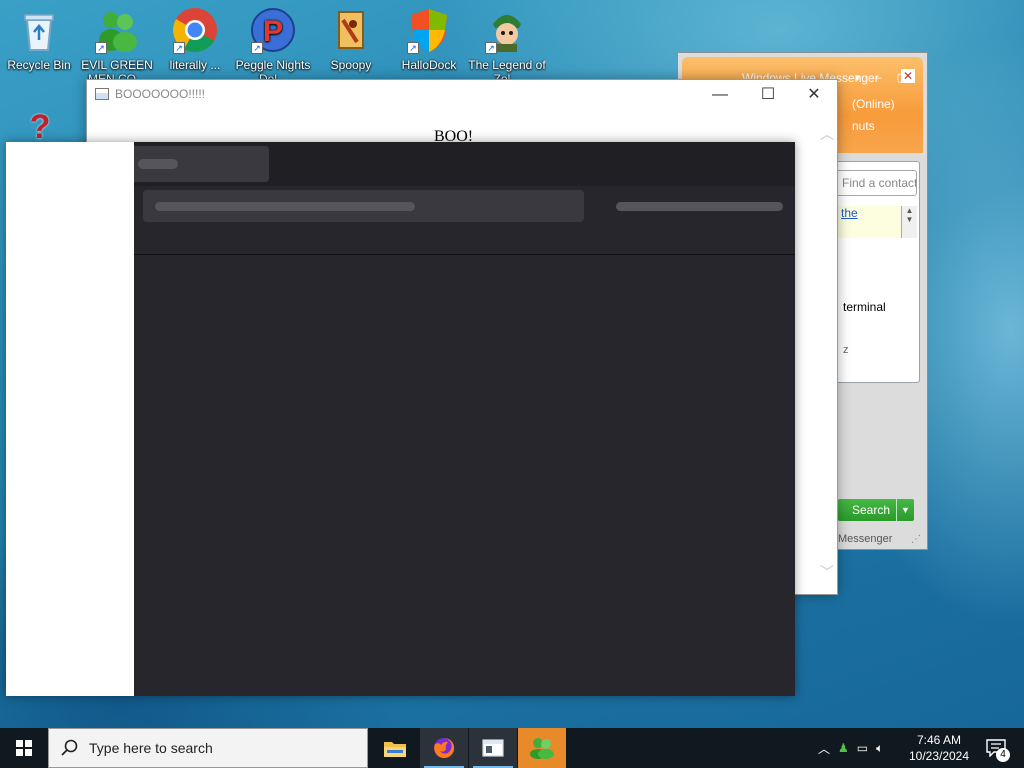 The image size is (1024, 768). I want to click on resize-grip-icon: ⋰, so click(916, 539).